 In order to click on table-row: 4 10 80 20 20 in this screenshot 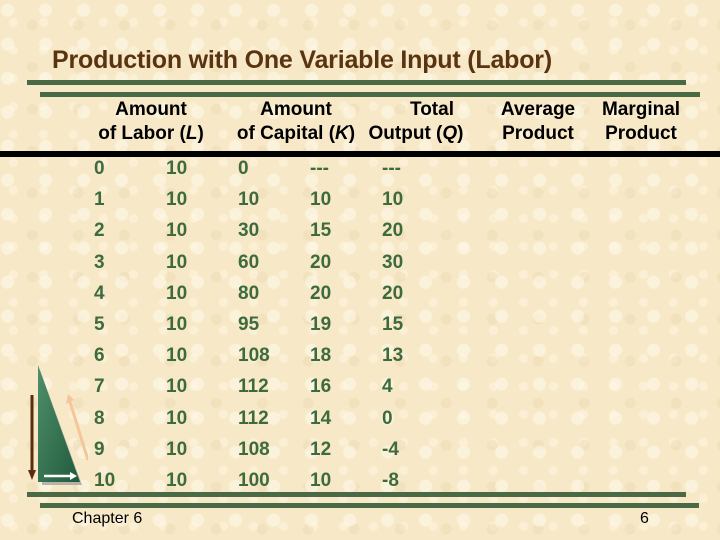, I will do `click(360, 298)`.